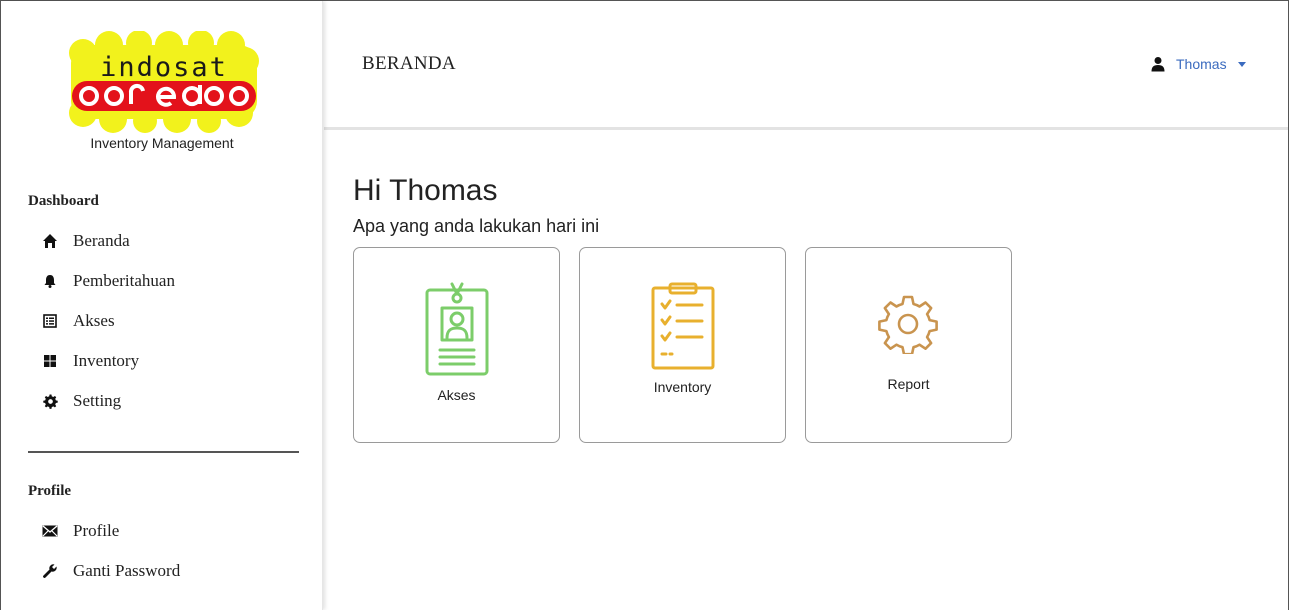  What do you see at coordinates (124, 280) in the screenshot?
I see `sidebar-item-label: Pemberitahuan` at bounding box center [124, 280].